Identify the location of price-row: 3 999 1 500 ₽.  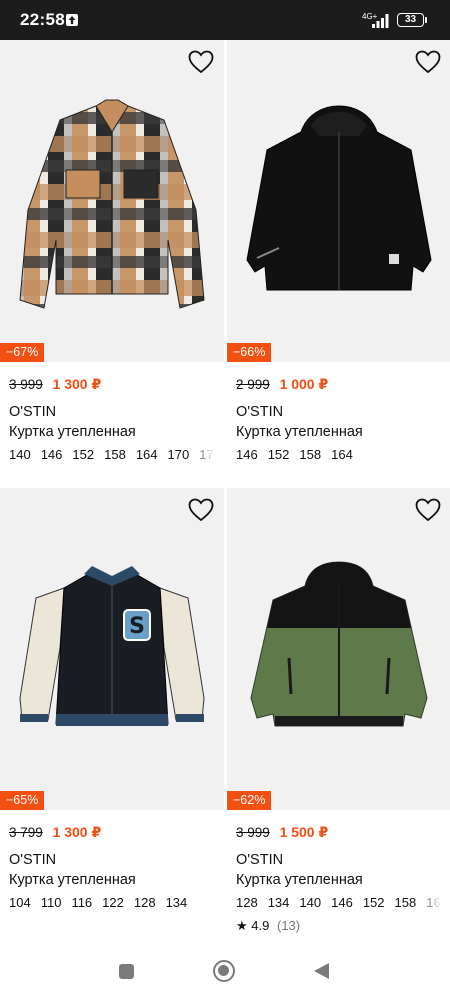
(282, 832).